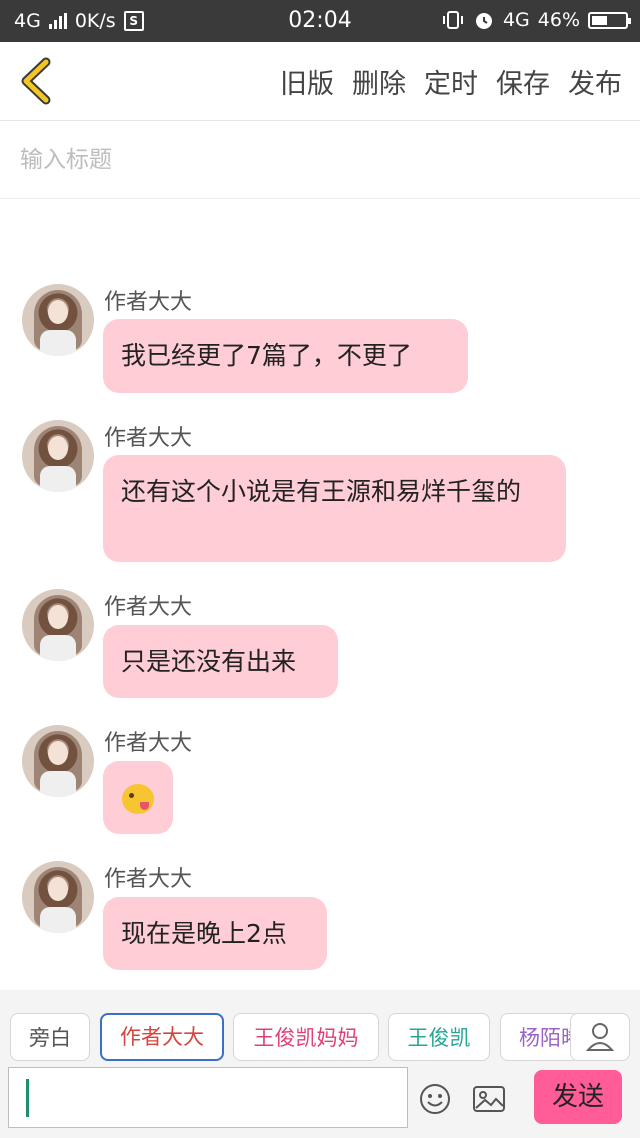 The height and width of the screenshot is (1138, 640). Describe the element at coordinates (208, 1097) in the screenshot. I see `message-input` at that location.